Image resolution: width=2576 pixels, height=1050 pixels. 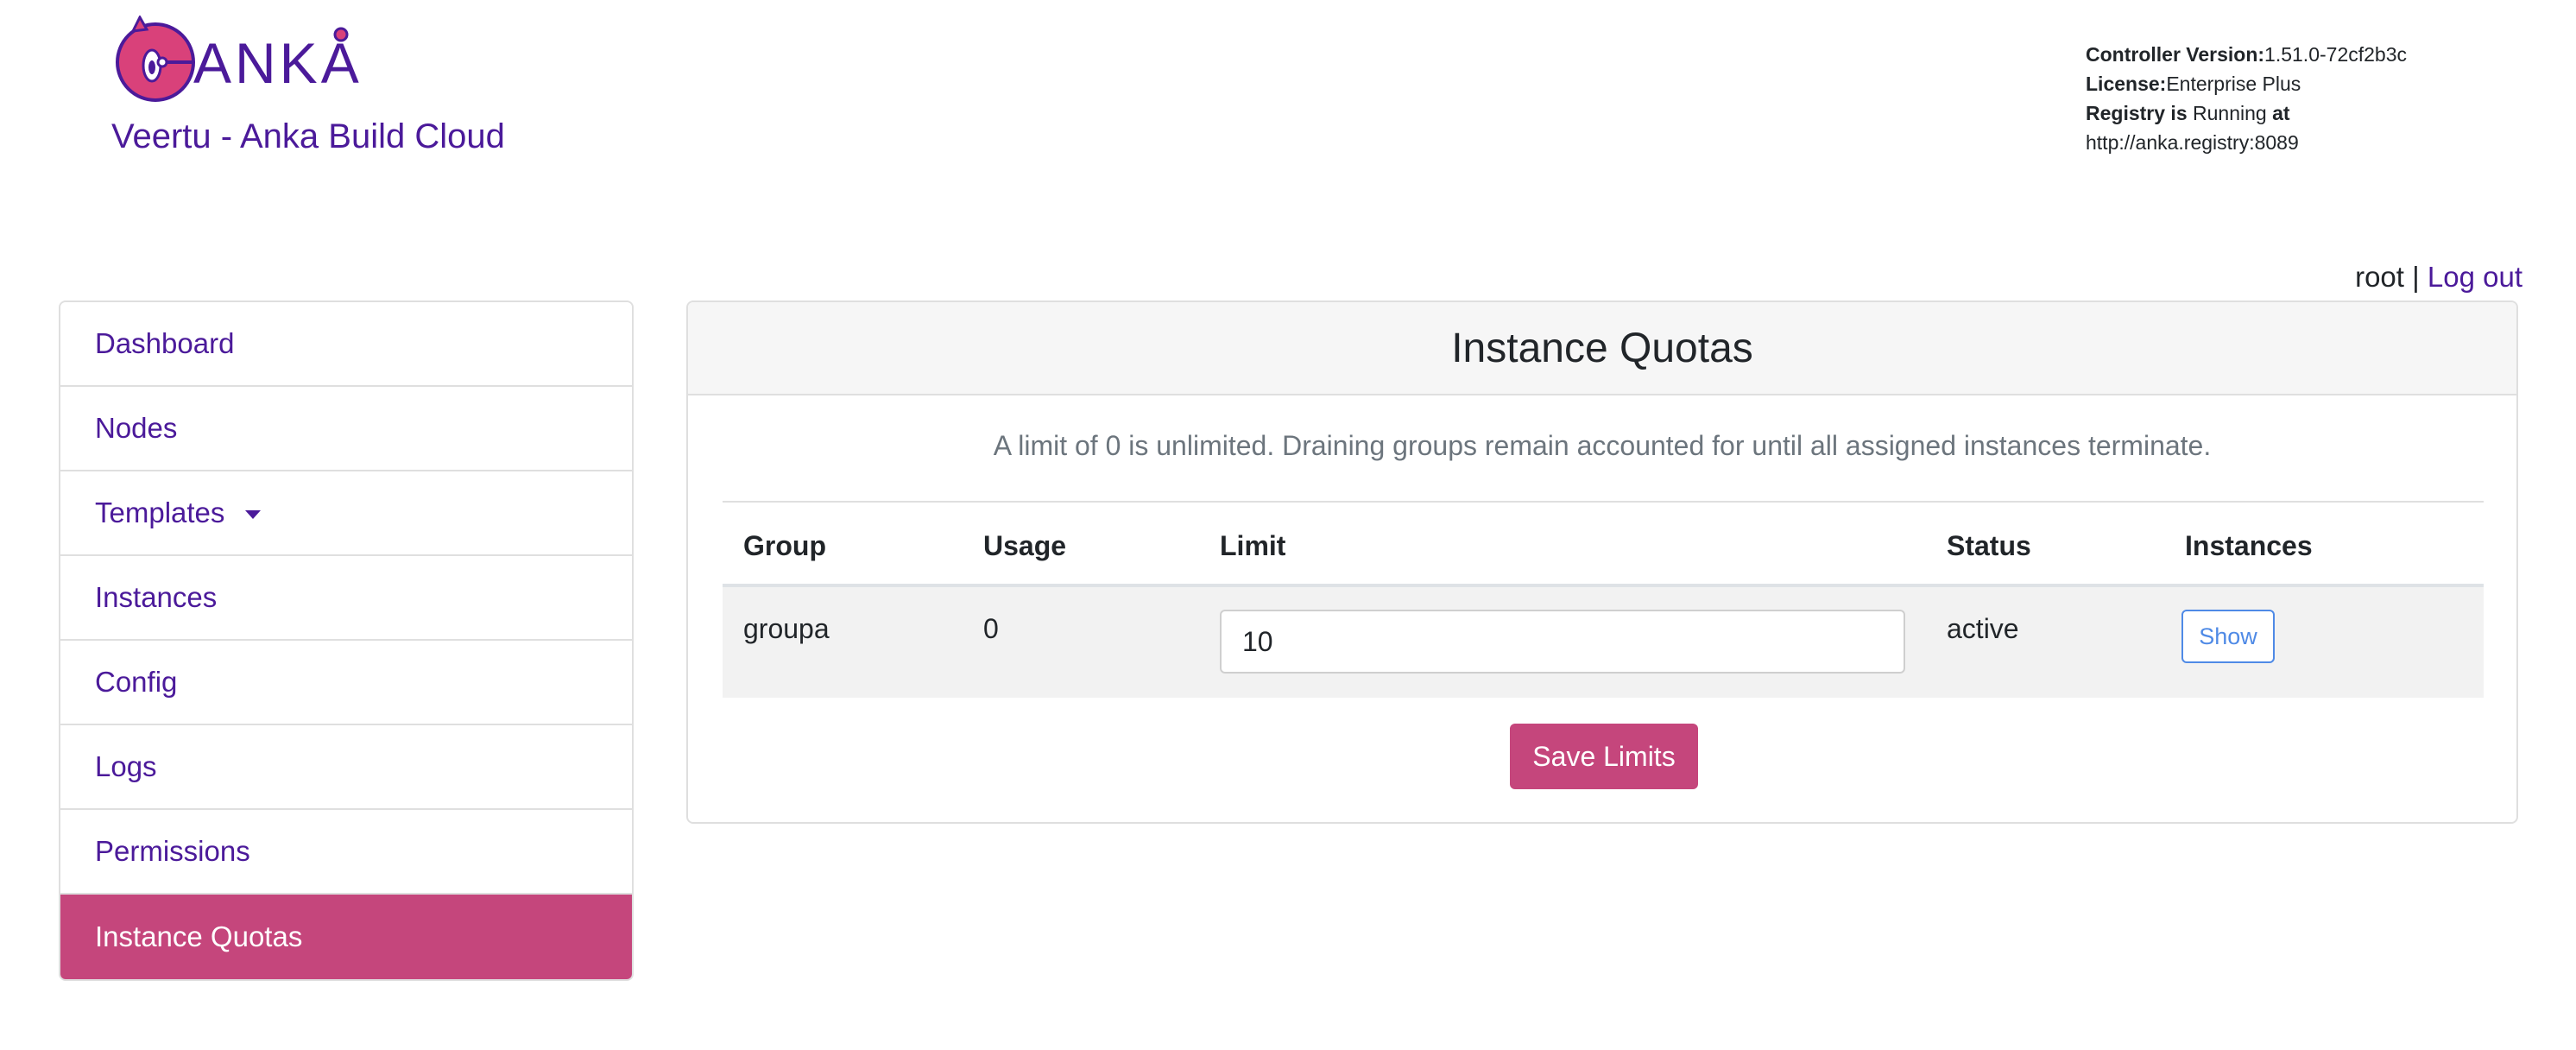 I want to click on cell-status: active, so click(x=1983, y=628).